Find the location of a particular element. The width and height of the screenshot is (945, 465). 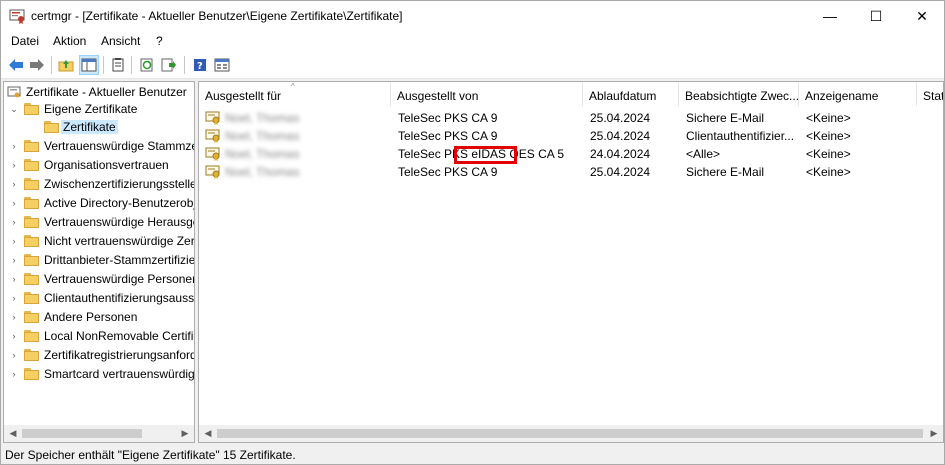

minimize-button: — is located at coordinates (830, 16).